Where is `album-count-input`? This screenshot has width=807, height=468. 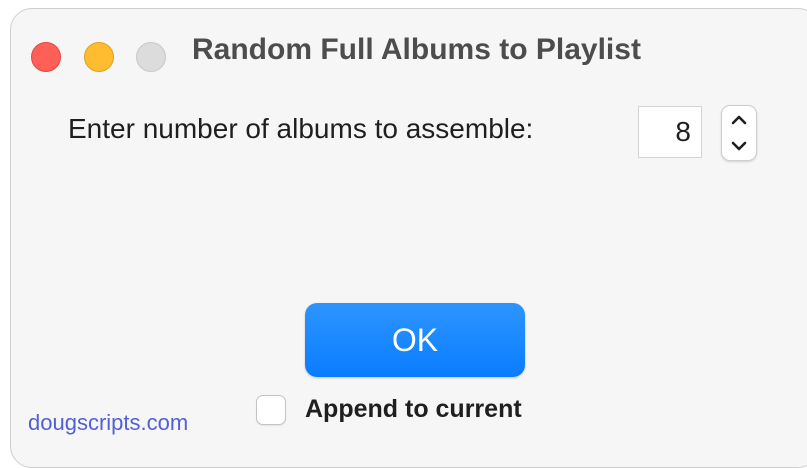
album-count-input is located at coordinates (670, 132).